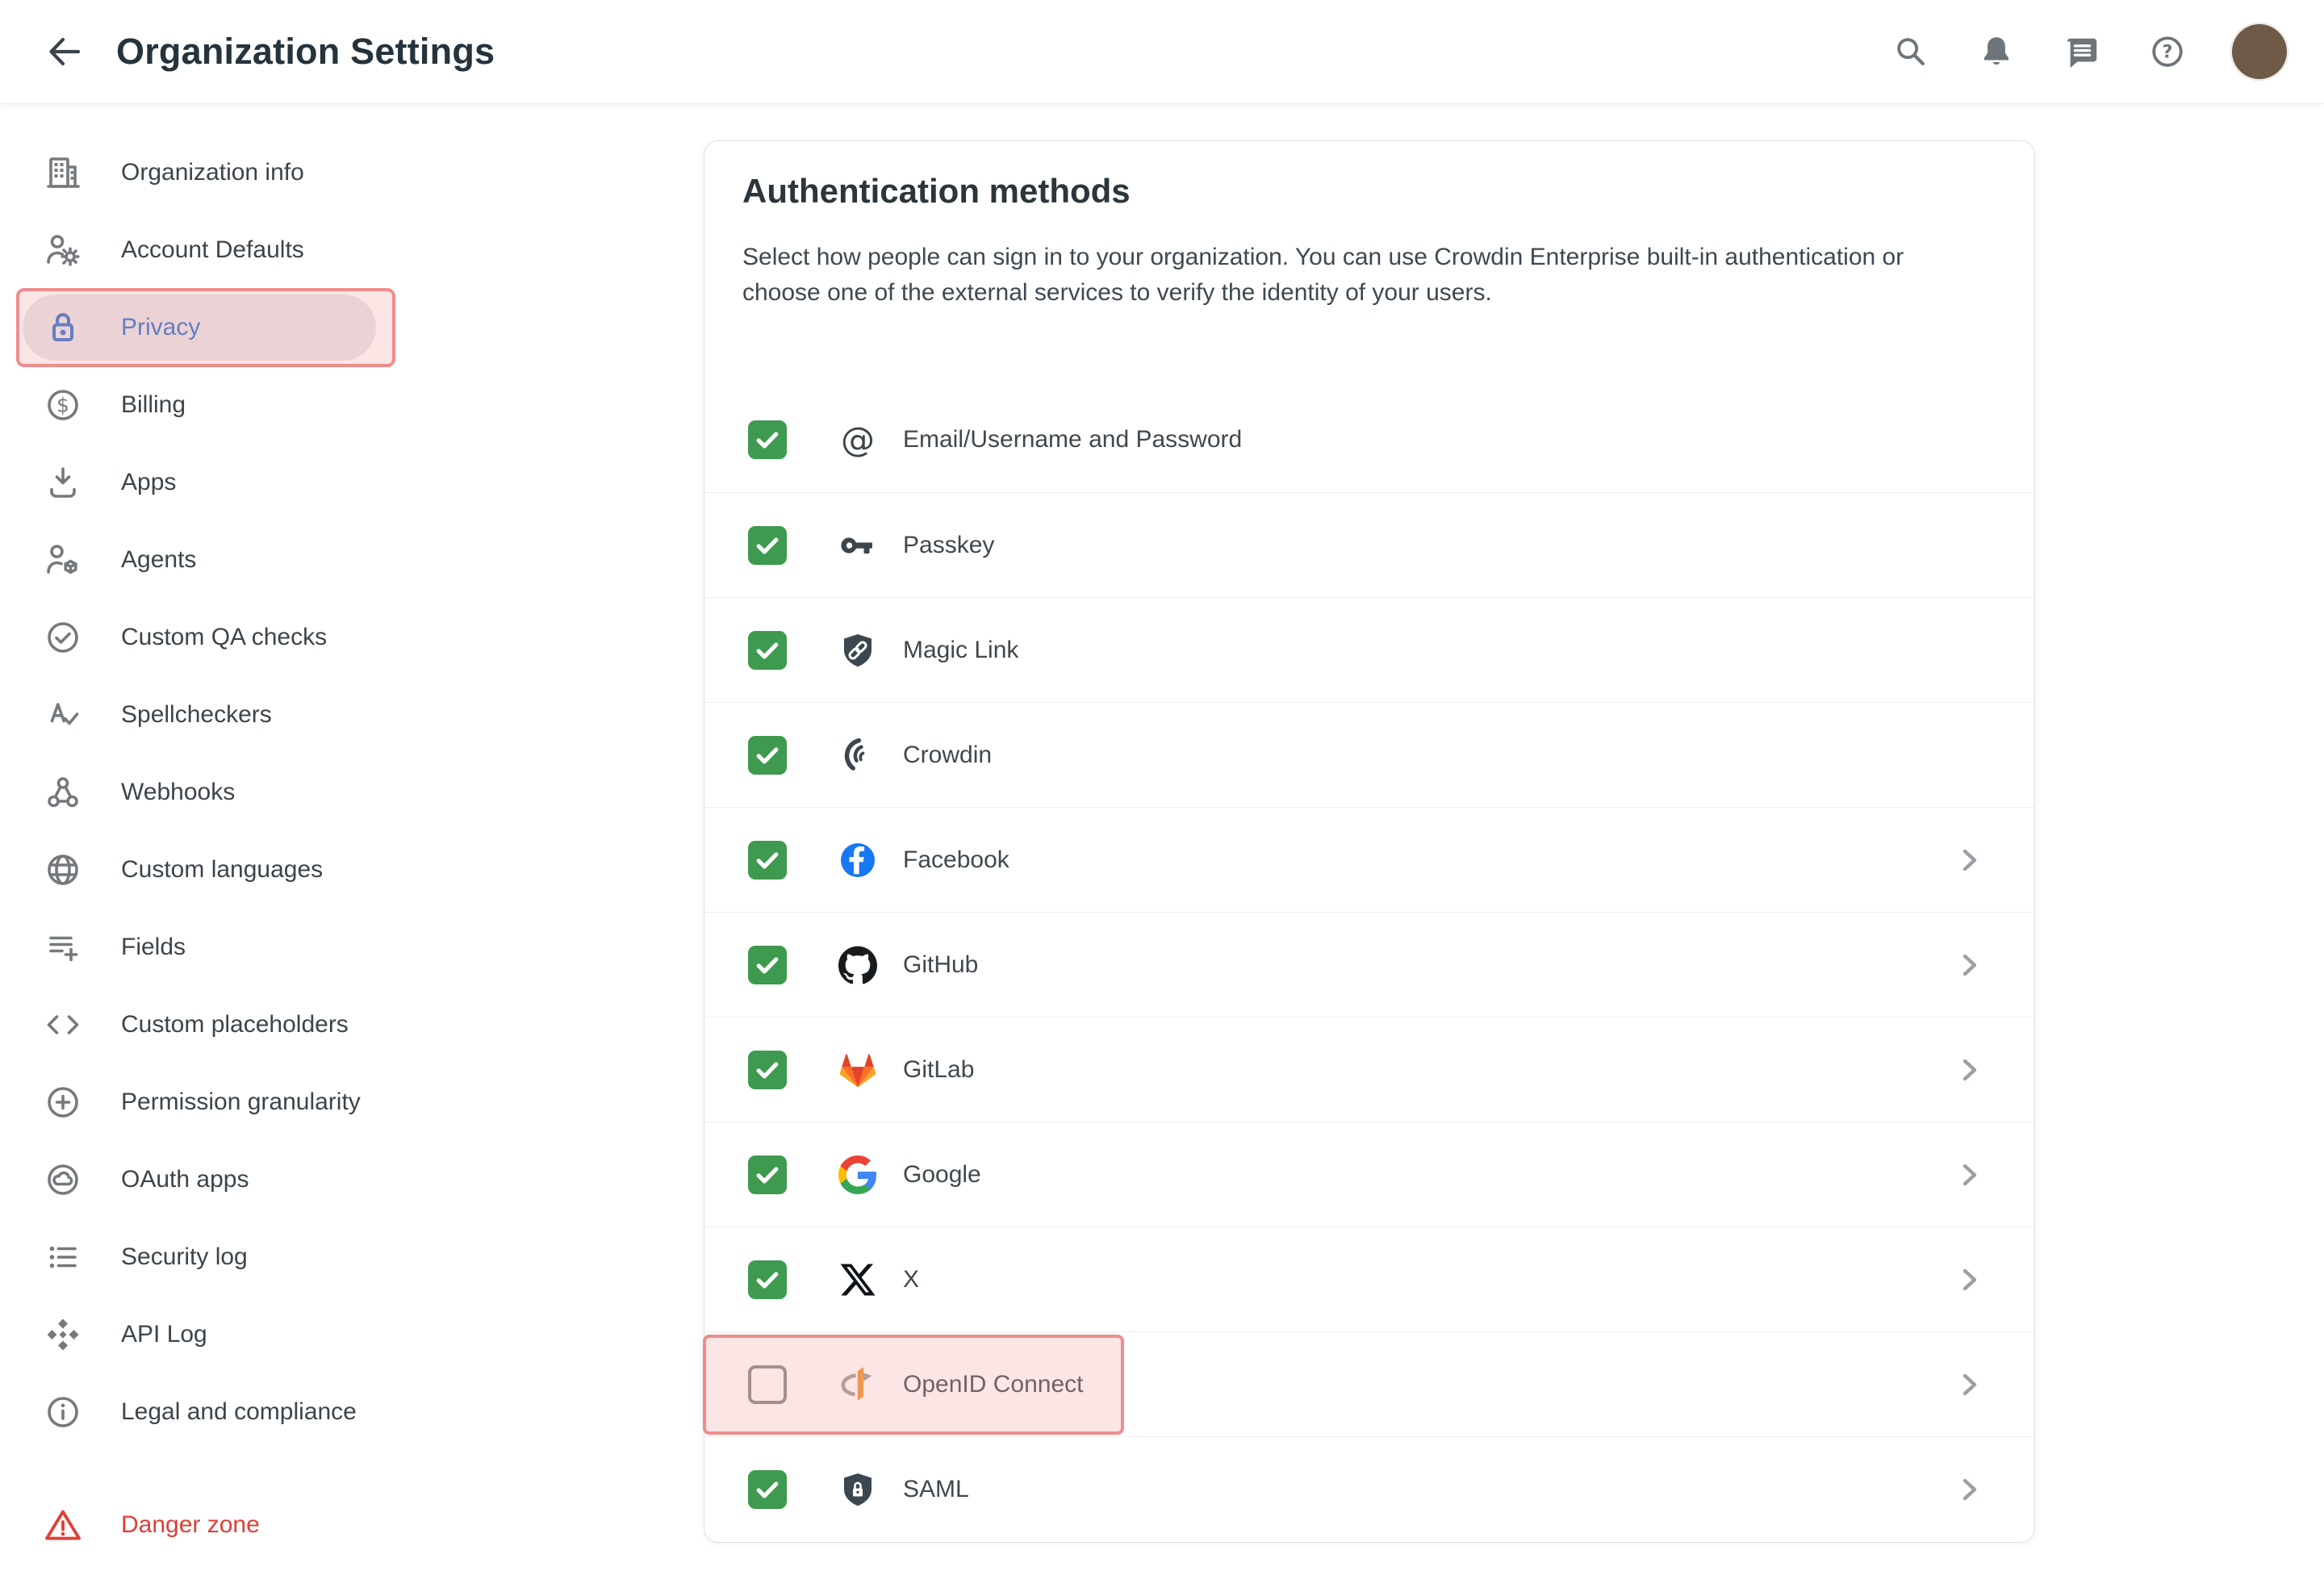  What do you see at coordinates (352, 250) in the screenshot?
I see `sidebar-item-account-defaults: Account Defaults` at bounding box center [352, 250].